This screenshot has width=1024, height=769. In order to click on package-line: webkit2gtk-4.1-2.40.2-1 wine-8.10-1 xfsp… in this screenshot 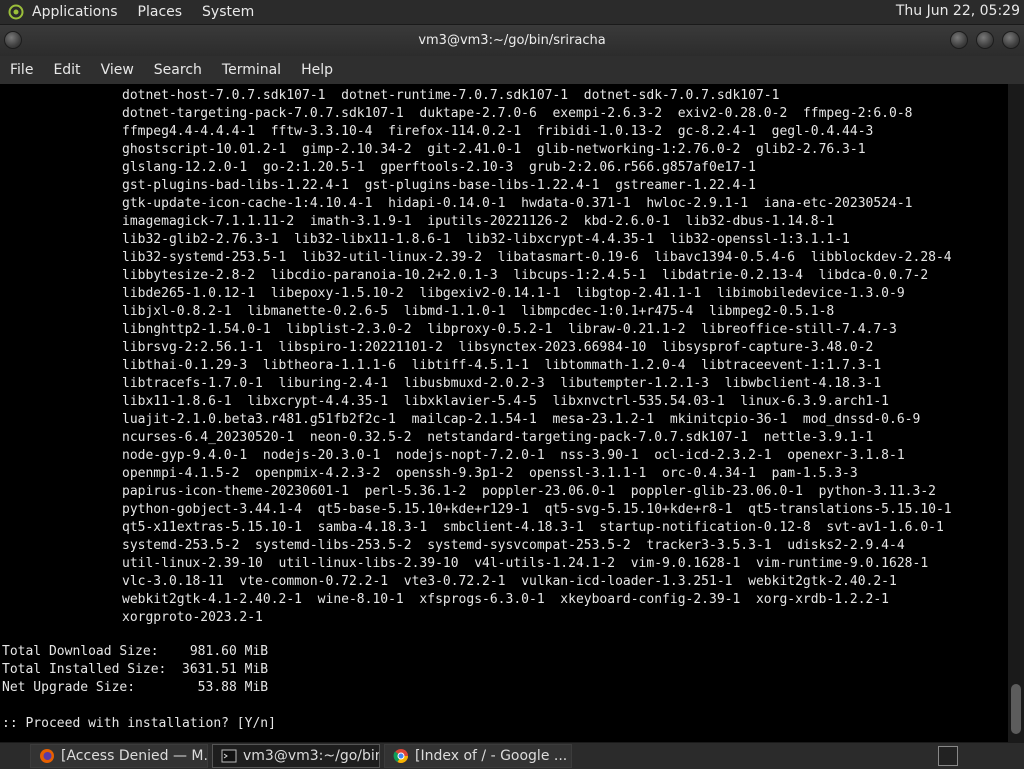, I will do `click(506, 599)`.